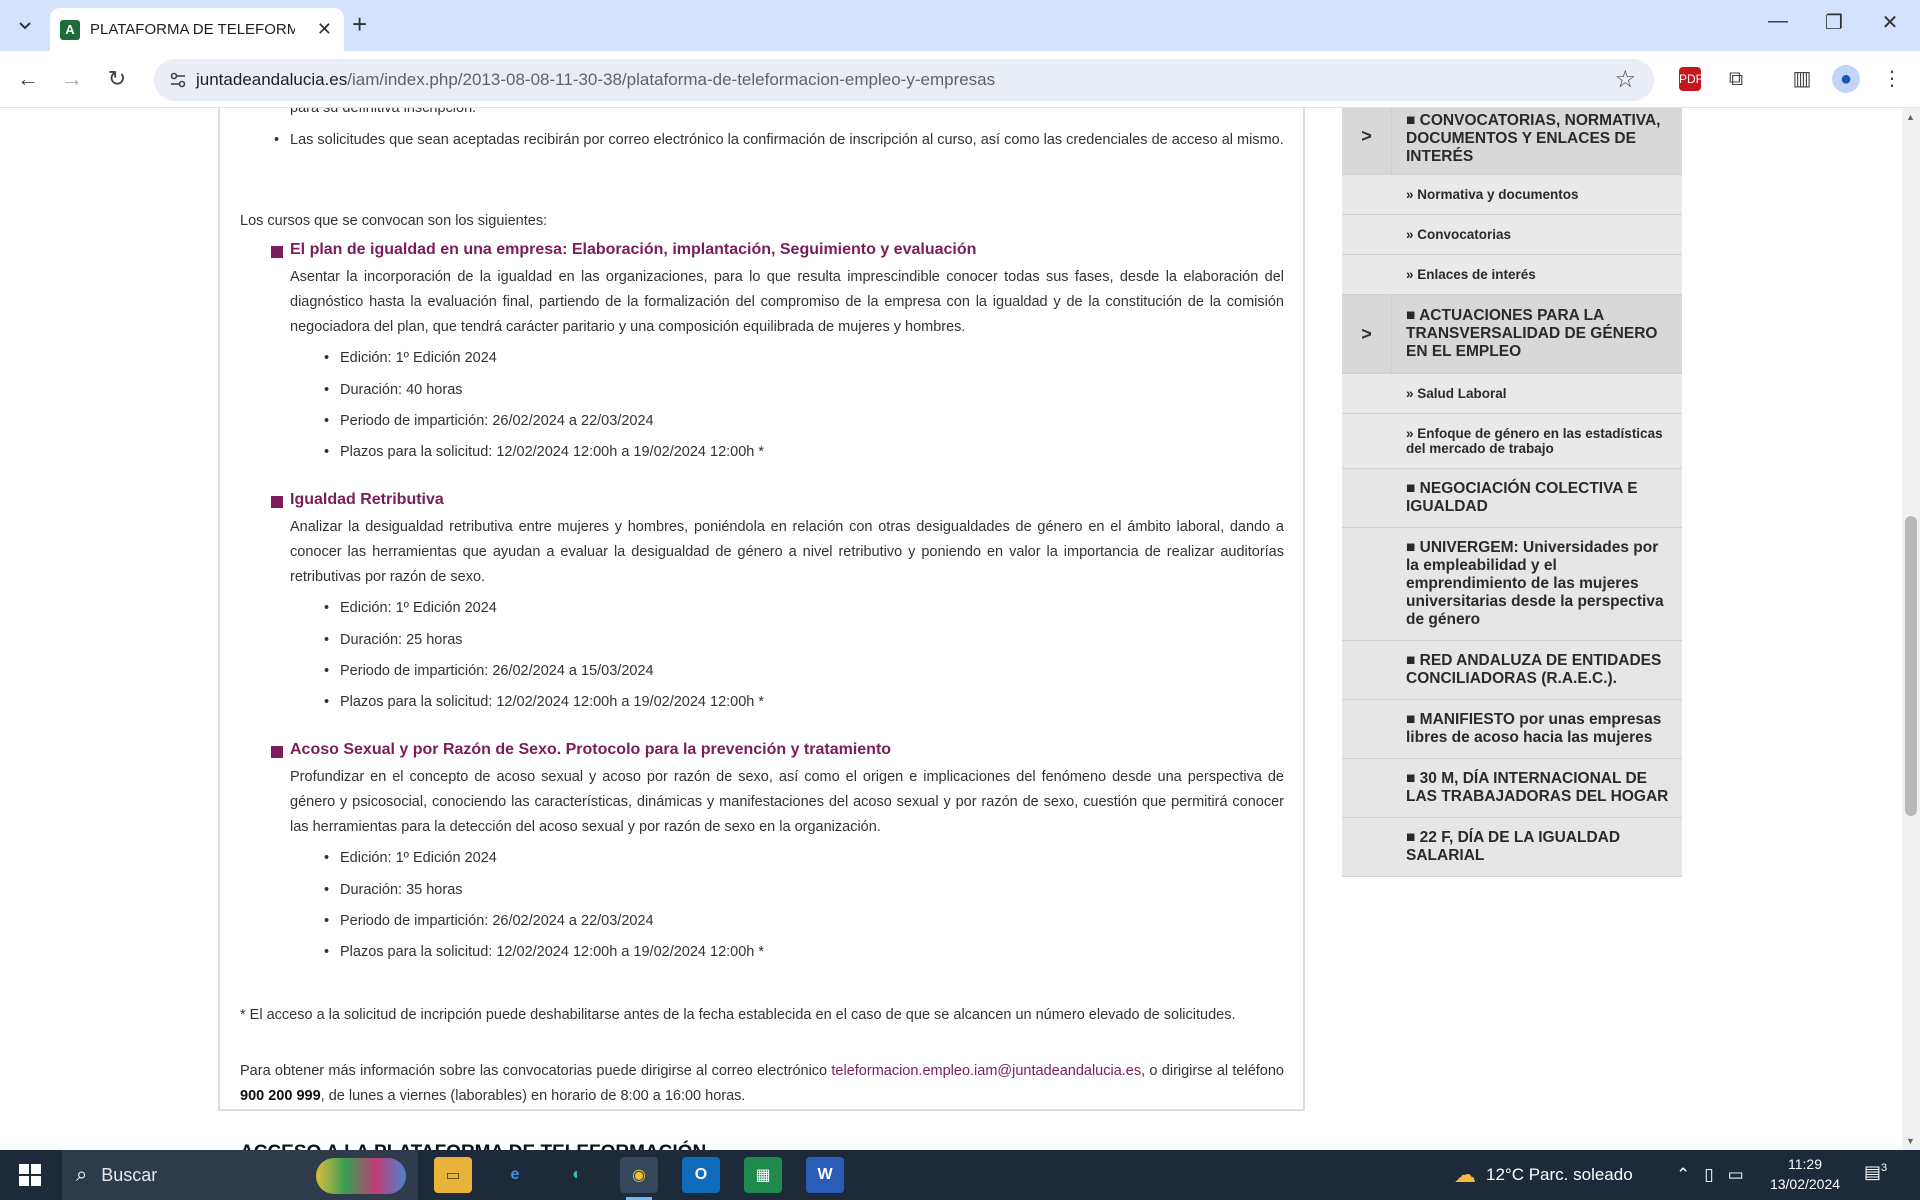 Image resolution: width=1920 pixels, height=1200 pixels. I want to click on windows-logo-icon, so click(30, 1175).